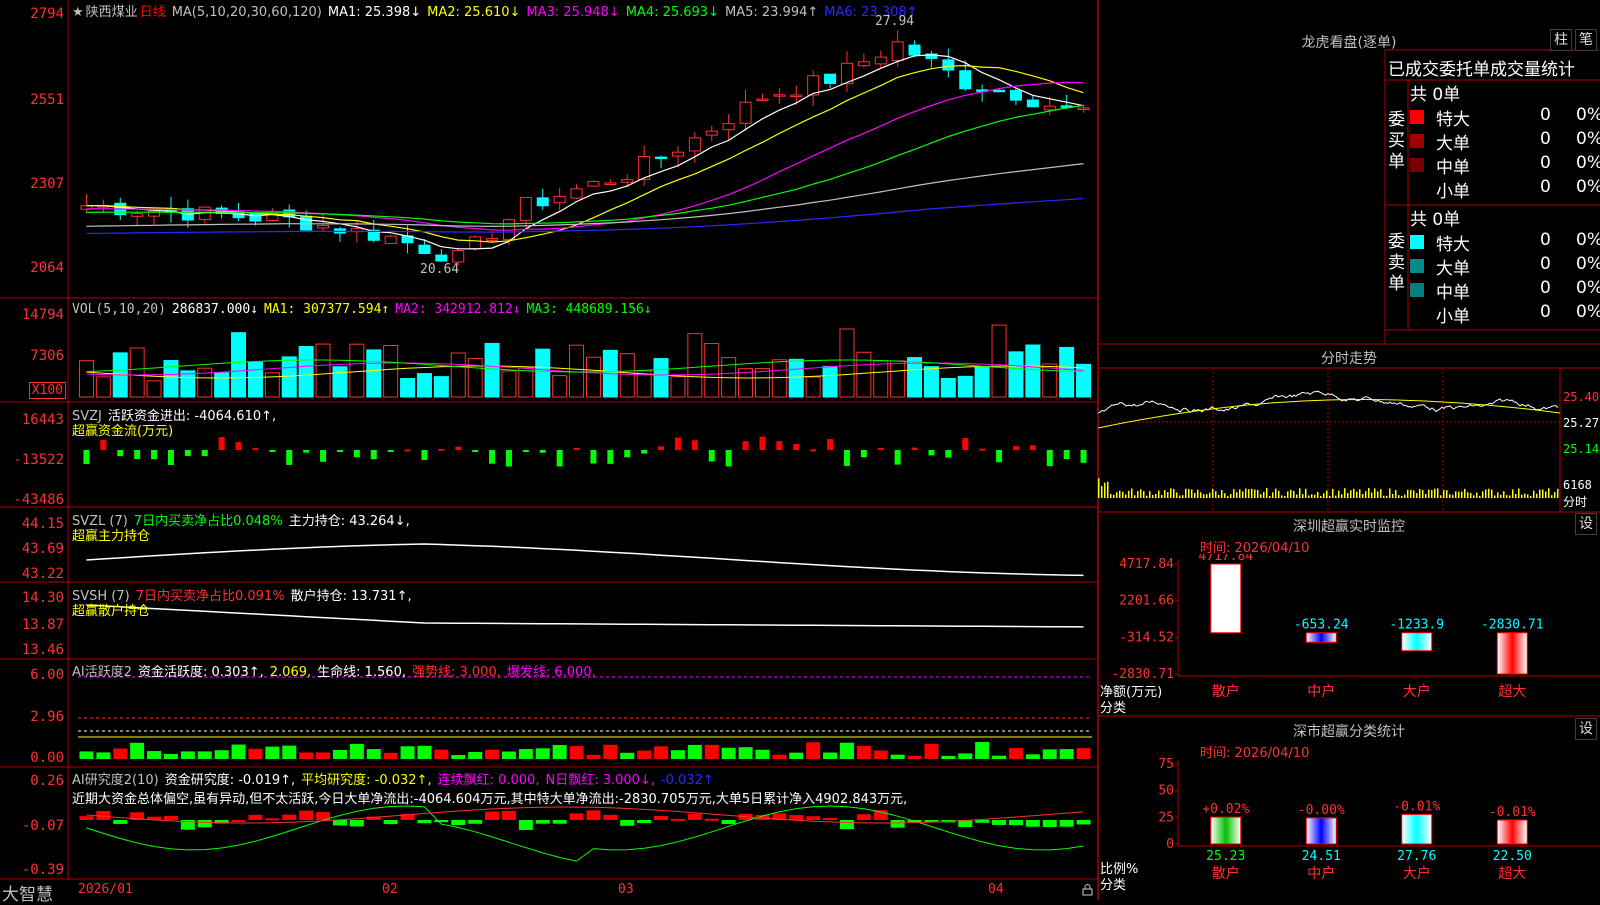  I want to click on star-icon: ★, so click(78, 12).